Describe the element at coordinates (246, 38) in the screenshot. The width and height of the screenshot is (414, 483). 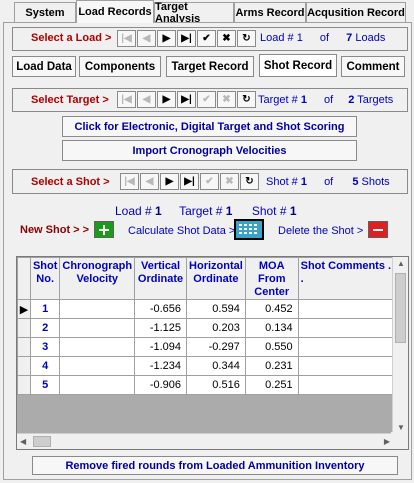
I see `refresh-icon: ↻` at that location.